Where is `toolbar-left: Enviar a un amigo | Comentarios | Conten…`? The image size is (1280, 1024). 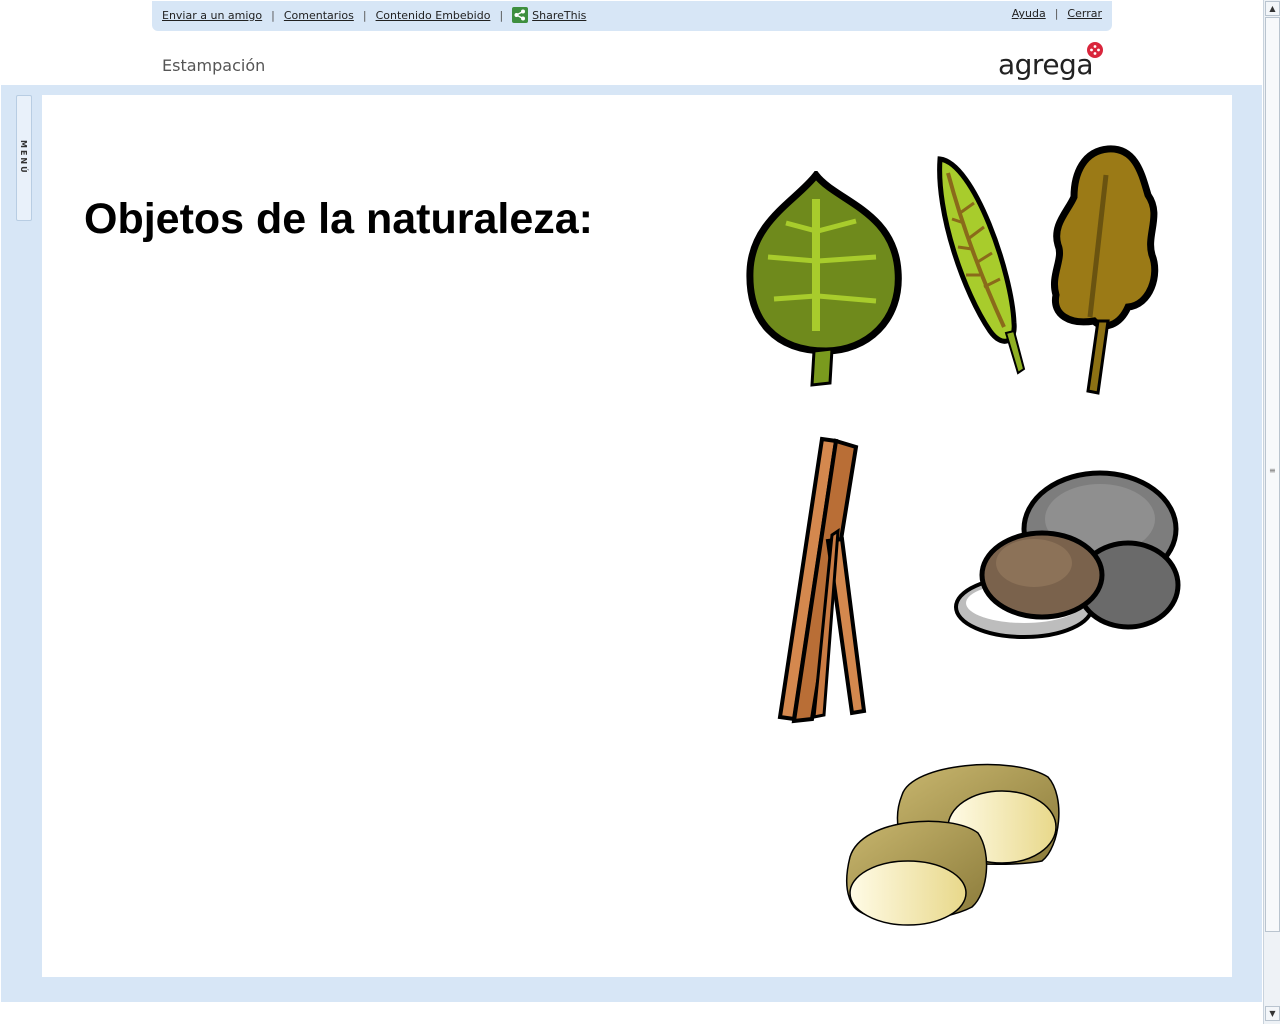
toolbar-left: Enviar a un amigo | Comentarios | Conten… is located at coordinates (374, 15).